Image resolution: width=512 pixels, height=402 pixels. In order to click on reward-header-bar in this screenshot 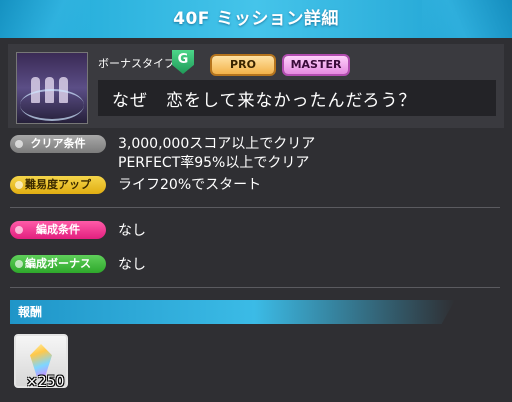, I will do `click(232, 312)`.